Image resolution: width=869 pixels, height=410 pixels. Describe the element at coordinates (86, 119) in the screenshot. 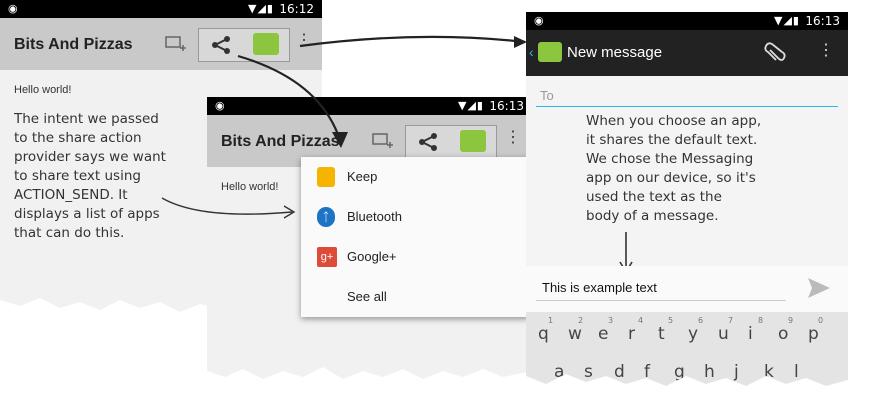

I see `annotation-line: The intent we passed` at that location.